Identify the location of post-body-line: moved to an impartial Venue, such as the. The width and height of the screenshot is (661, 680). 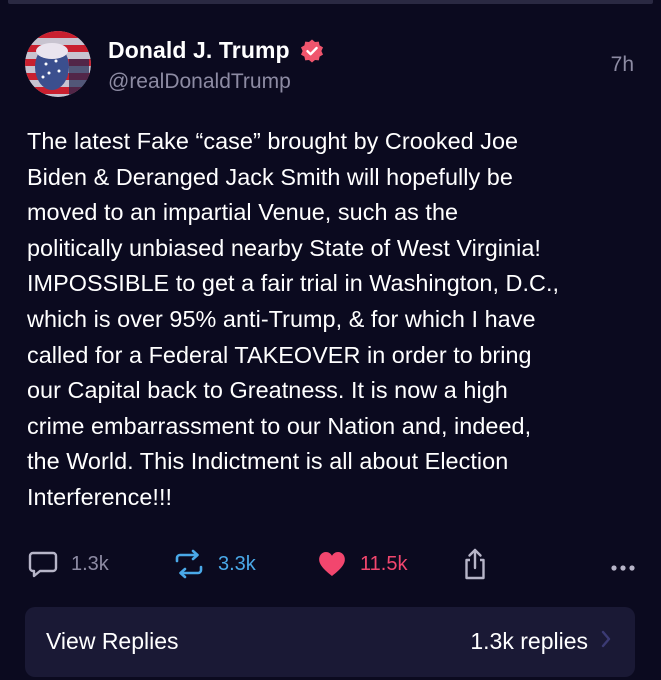
(243, 212).